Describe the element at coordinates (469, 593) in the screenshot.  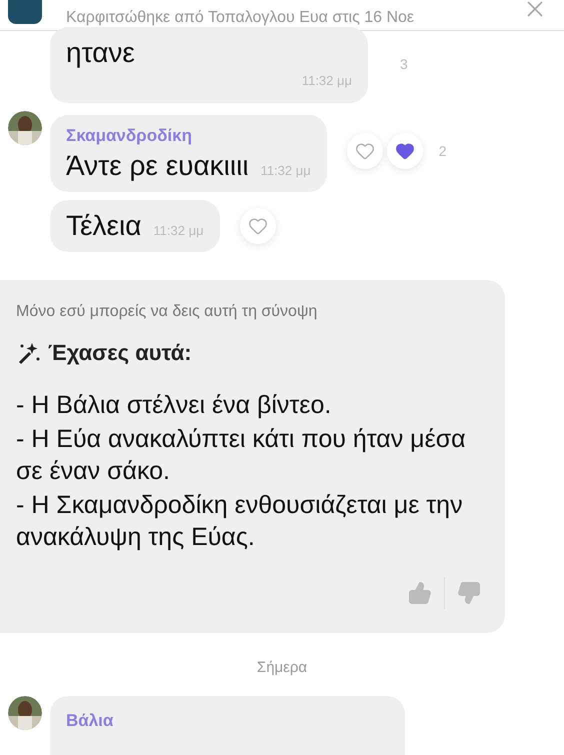
I see `thumbs-down-button` at that location.